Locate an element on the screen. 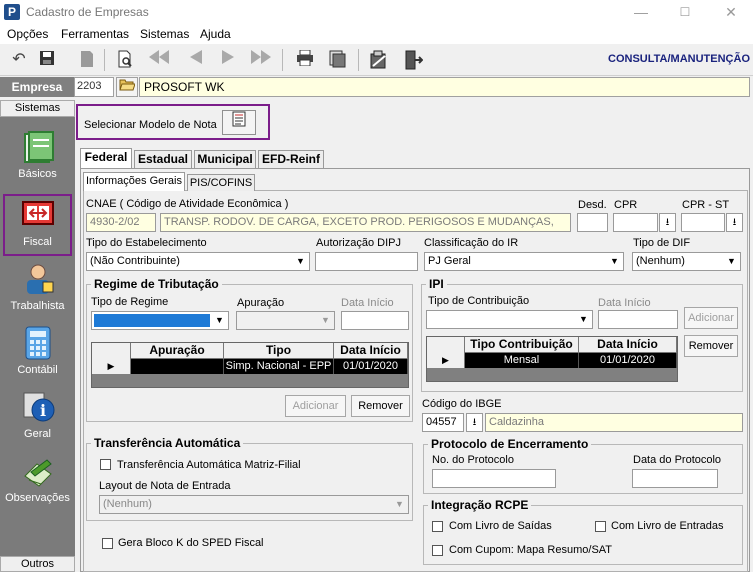  cpr-st-field is located at coordinates (703, 222).